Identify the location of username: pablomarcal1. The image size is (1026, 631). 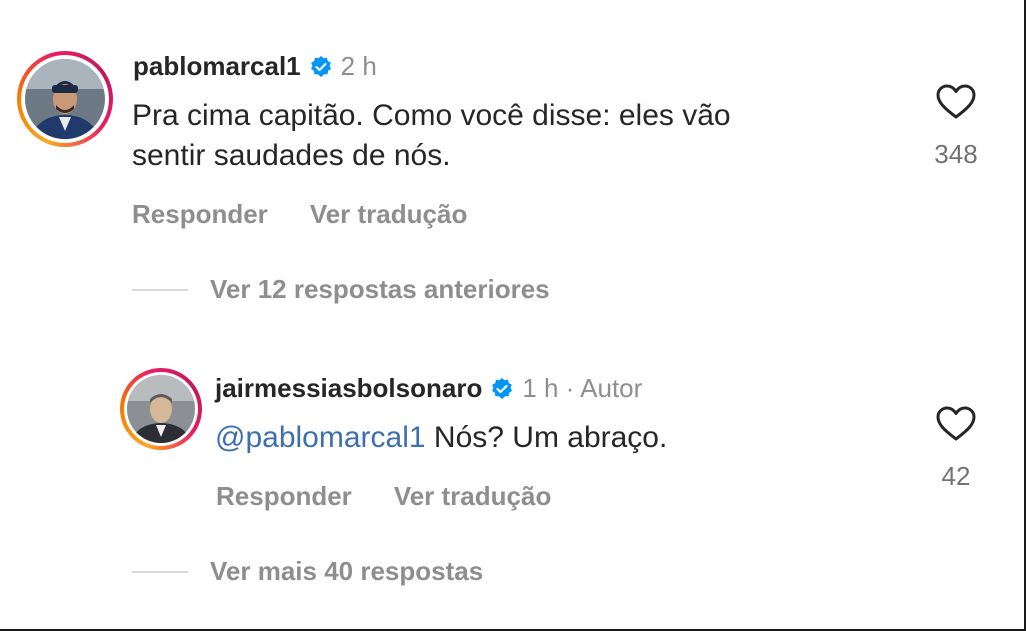
(217, 66).